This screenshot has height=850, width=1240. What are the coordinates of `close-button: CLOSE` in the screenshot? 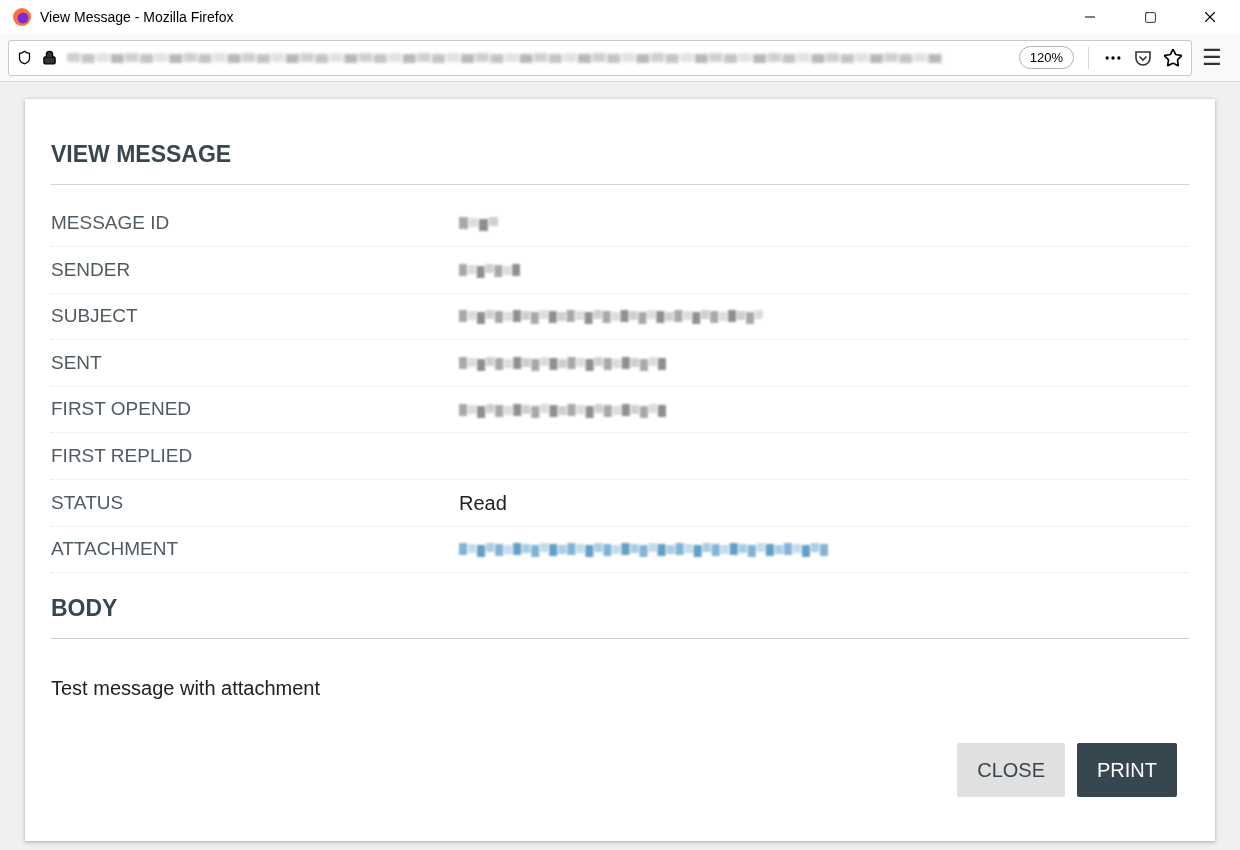 It's located at (1011, 769).